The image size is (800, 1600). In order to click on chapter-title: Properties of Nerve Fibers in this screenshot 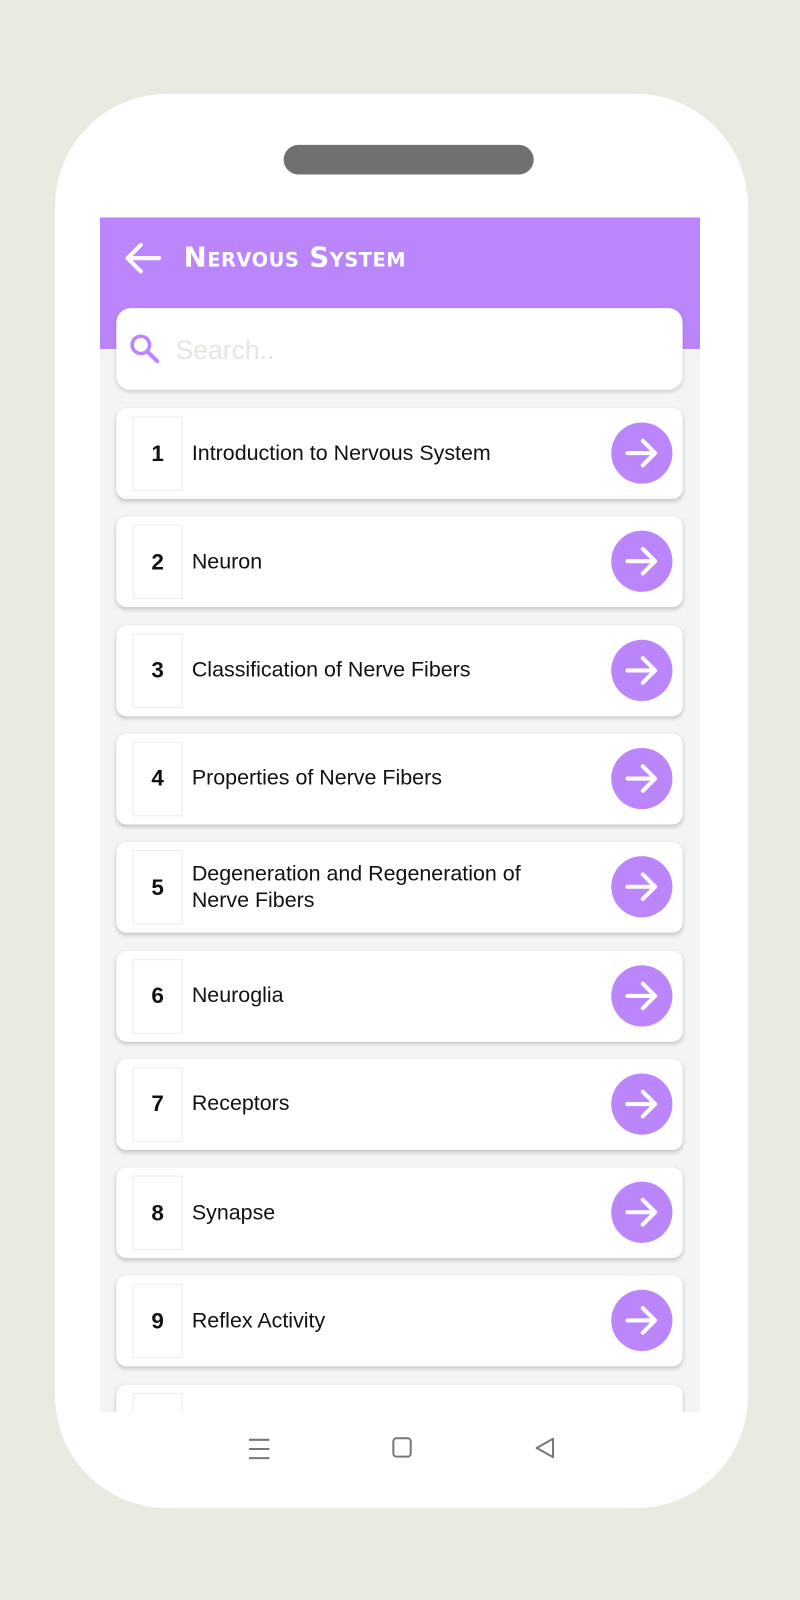, I will do `click(316, 778)`.